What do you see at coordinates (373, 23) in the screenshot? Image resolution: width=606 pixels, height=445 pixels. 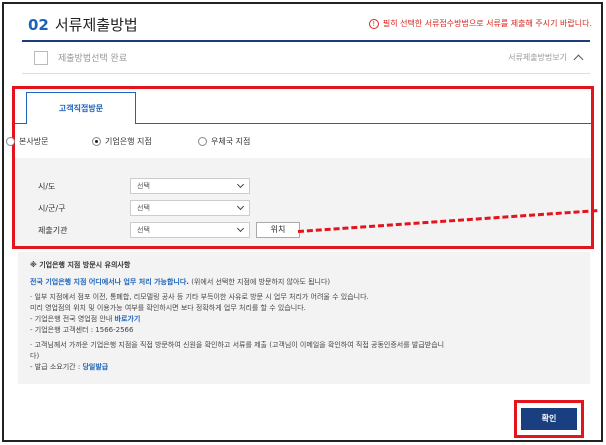 I see `info-icon: !` at bounding box center [373, 23].